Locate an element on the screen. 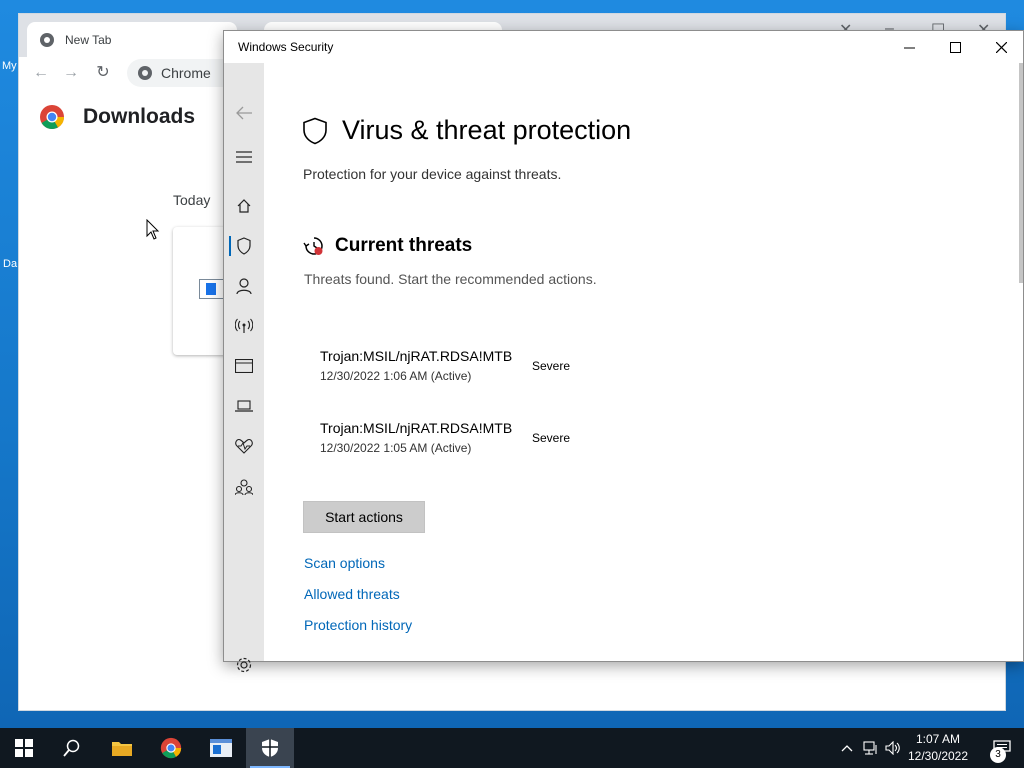  section-header: Current threats is located at coordinates (387, 246).